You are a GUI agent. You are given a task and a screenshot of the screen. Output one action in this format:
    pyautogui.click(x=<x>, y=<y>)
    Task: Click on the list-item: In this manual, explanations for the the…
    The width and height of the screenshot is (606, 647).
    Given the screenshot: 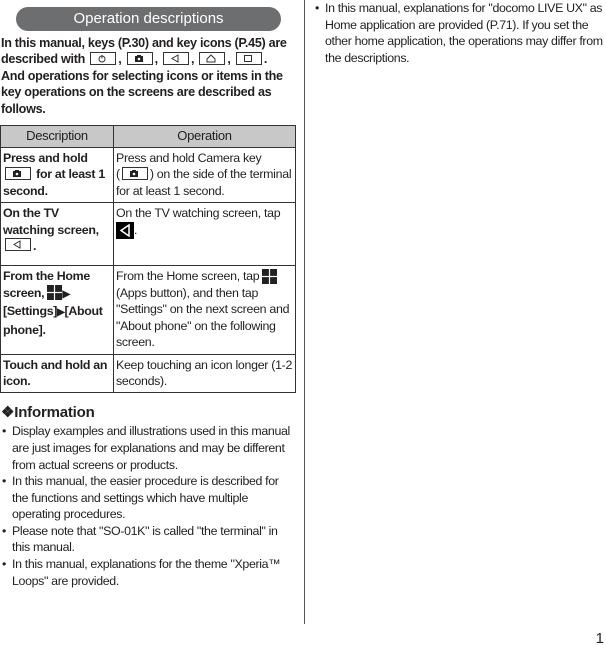 What is the action you would take?
    pyautogui.click(x=148, y=572)
    